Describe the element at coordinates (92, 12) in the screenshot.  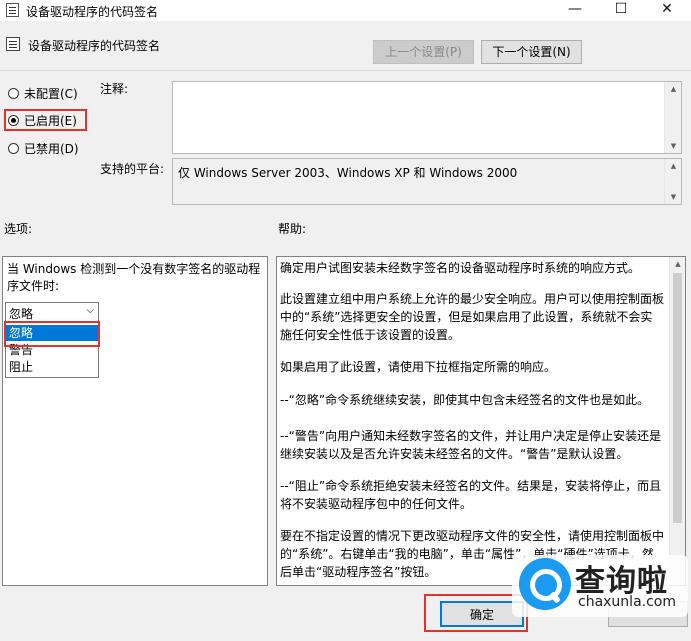
I see `window-title: 设备驱动程序的代码签名` at that location.